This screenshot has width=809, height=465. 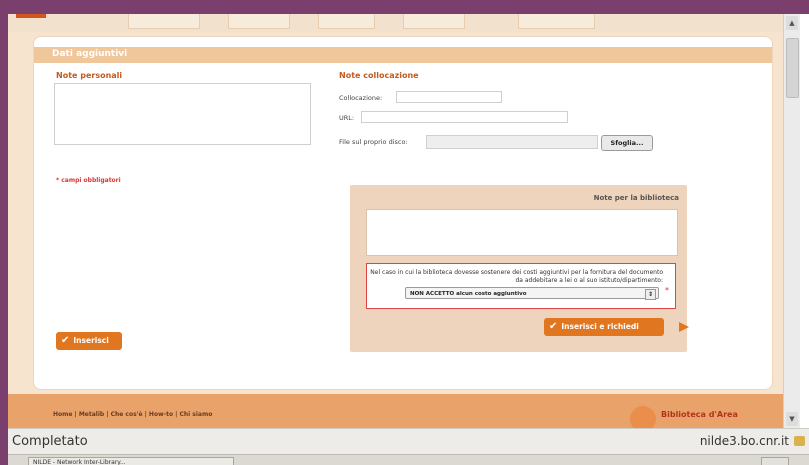 What do you see at coordinates (643, 417) in the screenshot?
I see `brand-logo-icon` at bounding box center [643, 417].